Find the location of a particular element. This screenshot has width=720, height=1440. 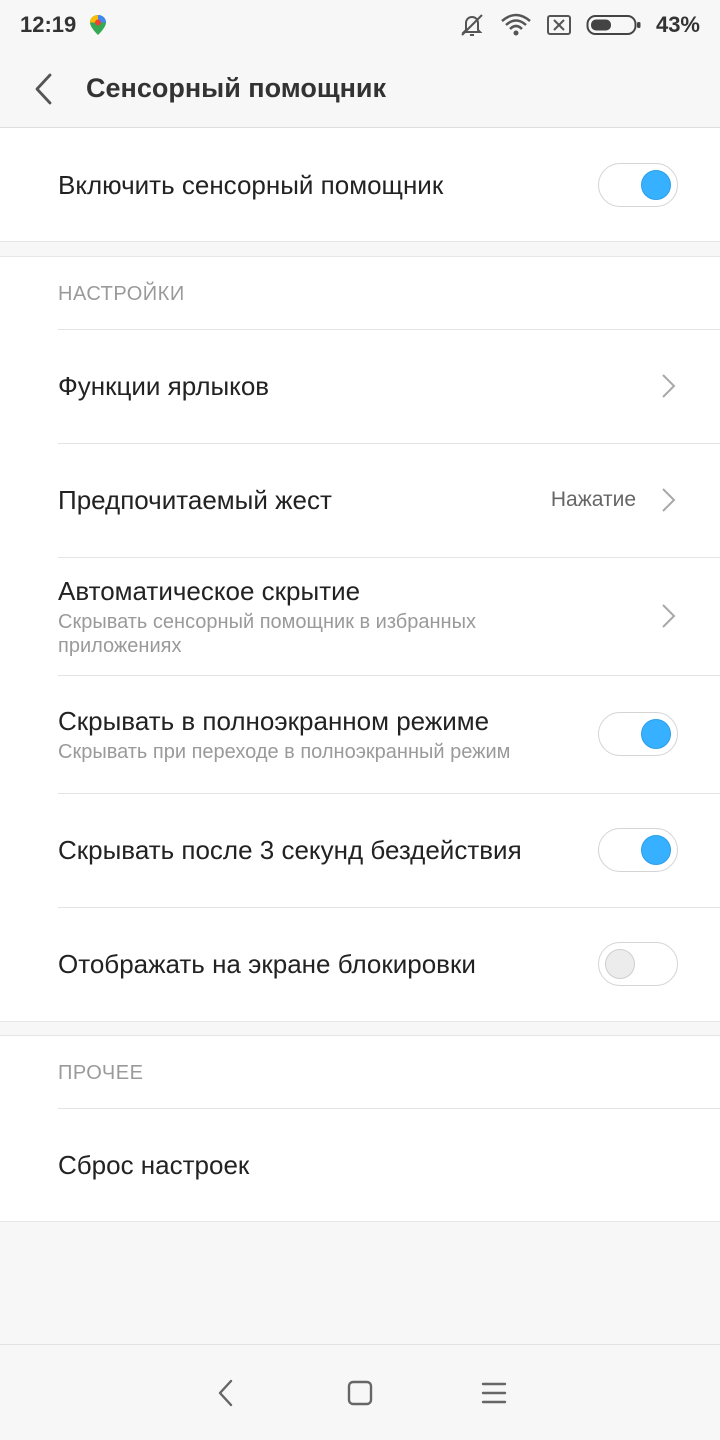

main-toggle-card: Включить сенсорный помощник is located at coordinates (360, 185).